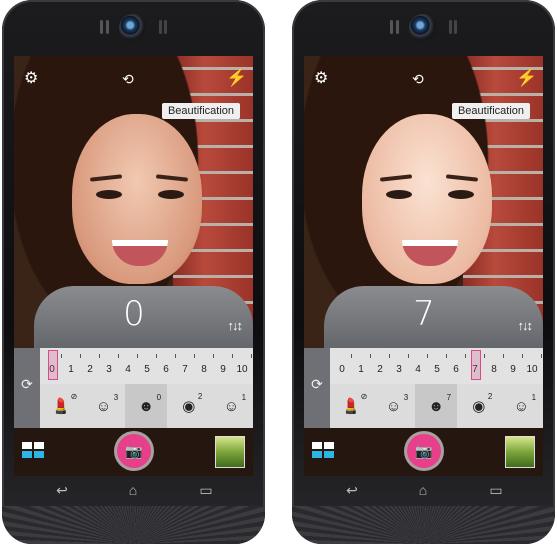 This screenshot has width=557, height=544. Describe the element at coordinates (235, 403) in the screenshot. I see `complexion-icon: ☺ 1` at that location.